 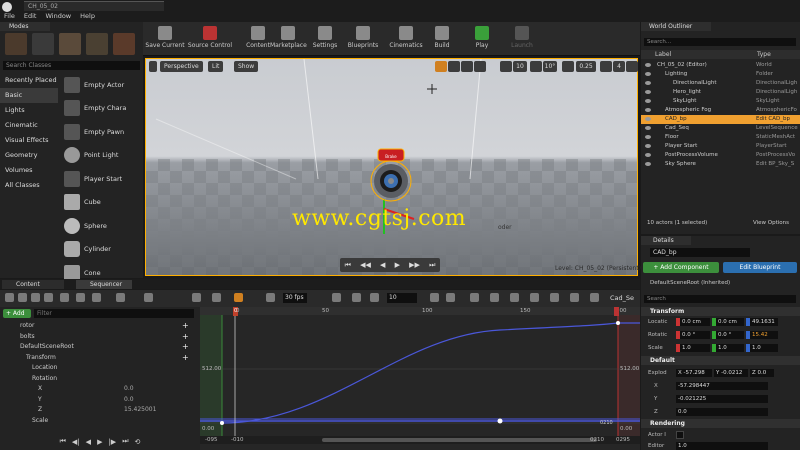 I want to click on explode-x-field: X -57.298, so click(x=694, y=373).